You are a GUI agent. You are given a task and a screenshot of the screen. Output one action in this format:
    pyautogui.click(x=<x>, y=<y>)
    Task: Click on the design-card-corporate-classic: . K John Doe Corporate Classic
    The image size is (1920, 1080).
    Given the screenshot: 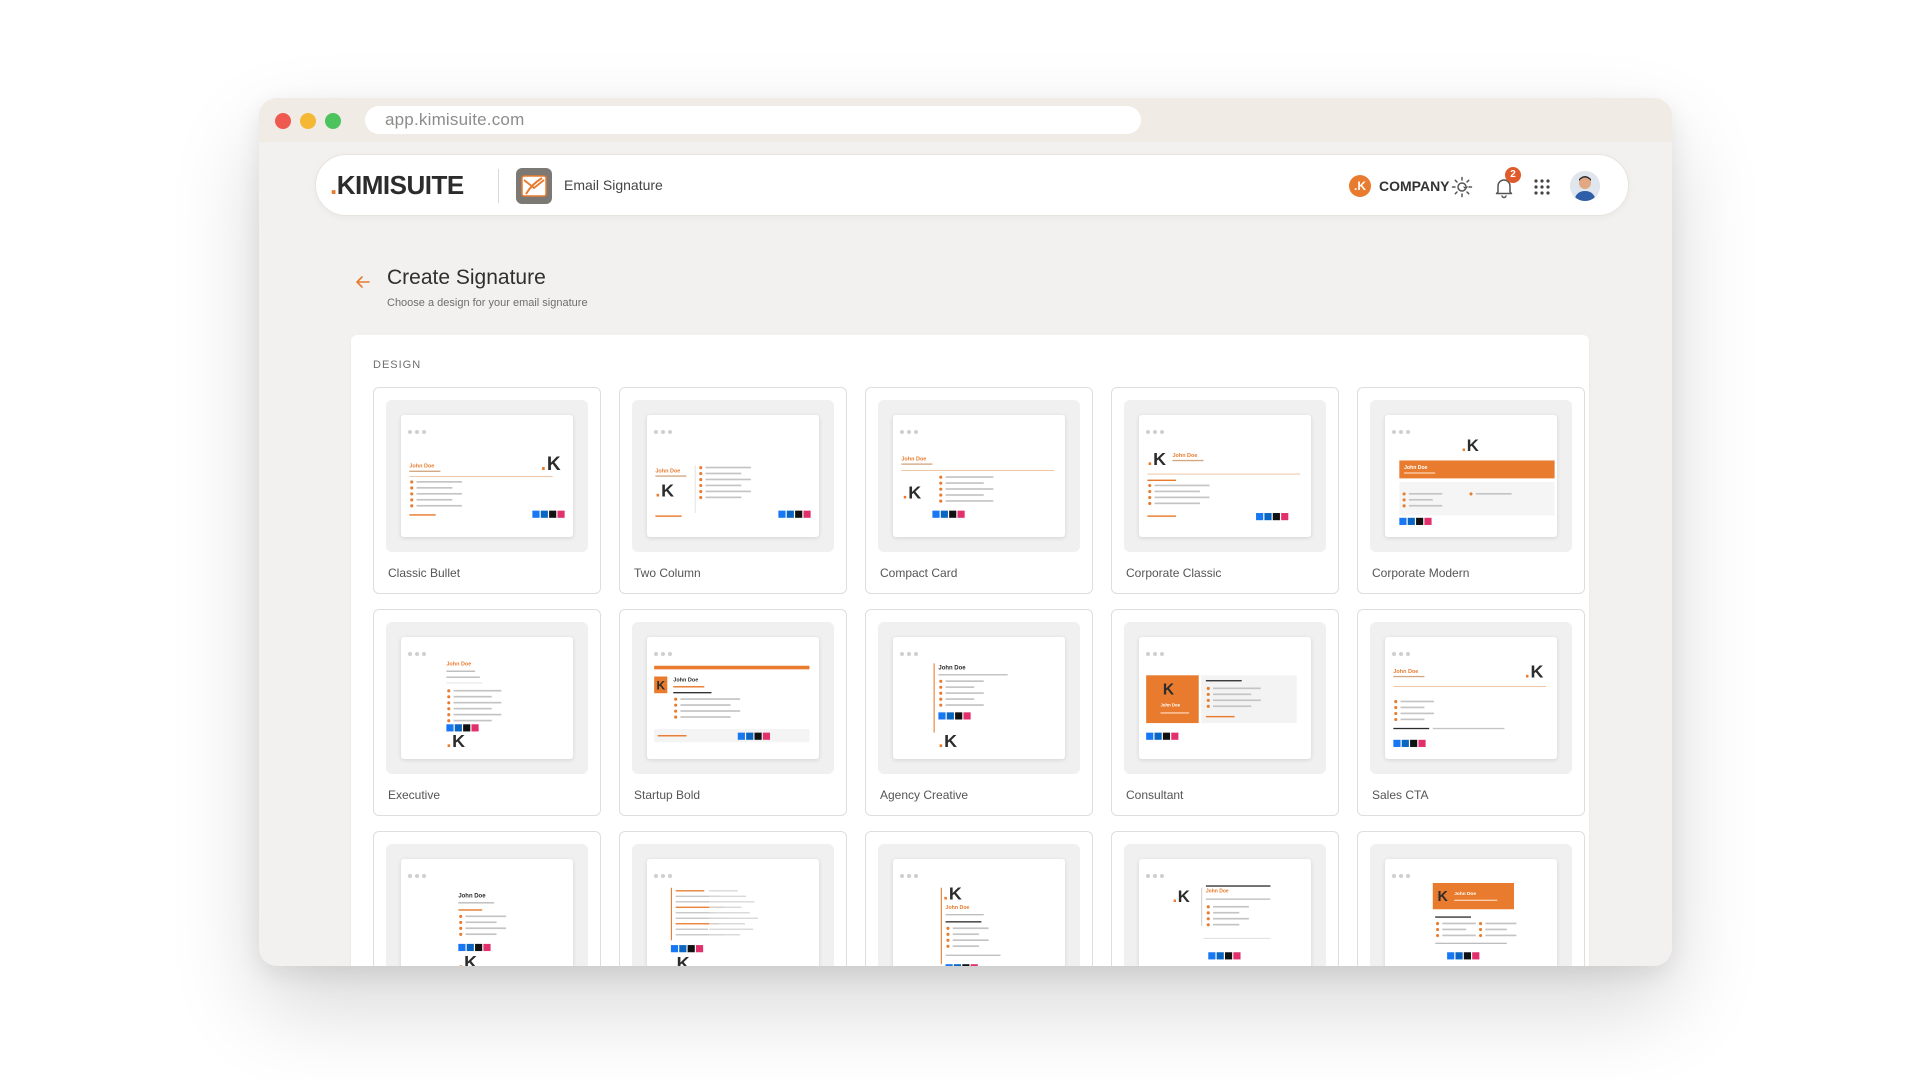 What is the action you would take?
    pyautogui.click(x=1225, y=490)
    